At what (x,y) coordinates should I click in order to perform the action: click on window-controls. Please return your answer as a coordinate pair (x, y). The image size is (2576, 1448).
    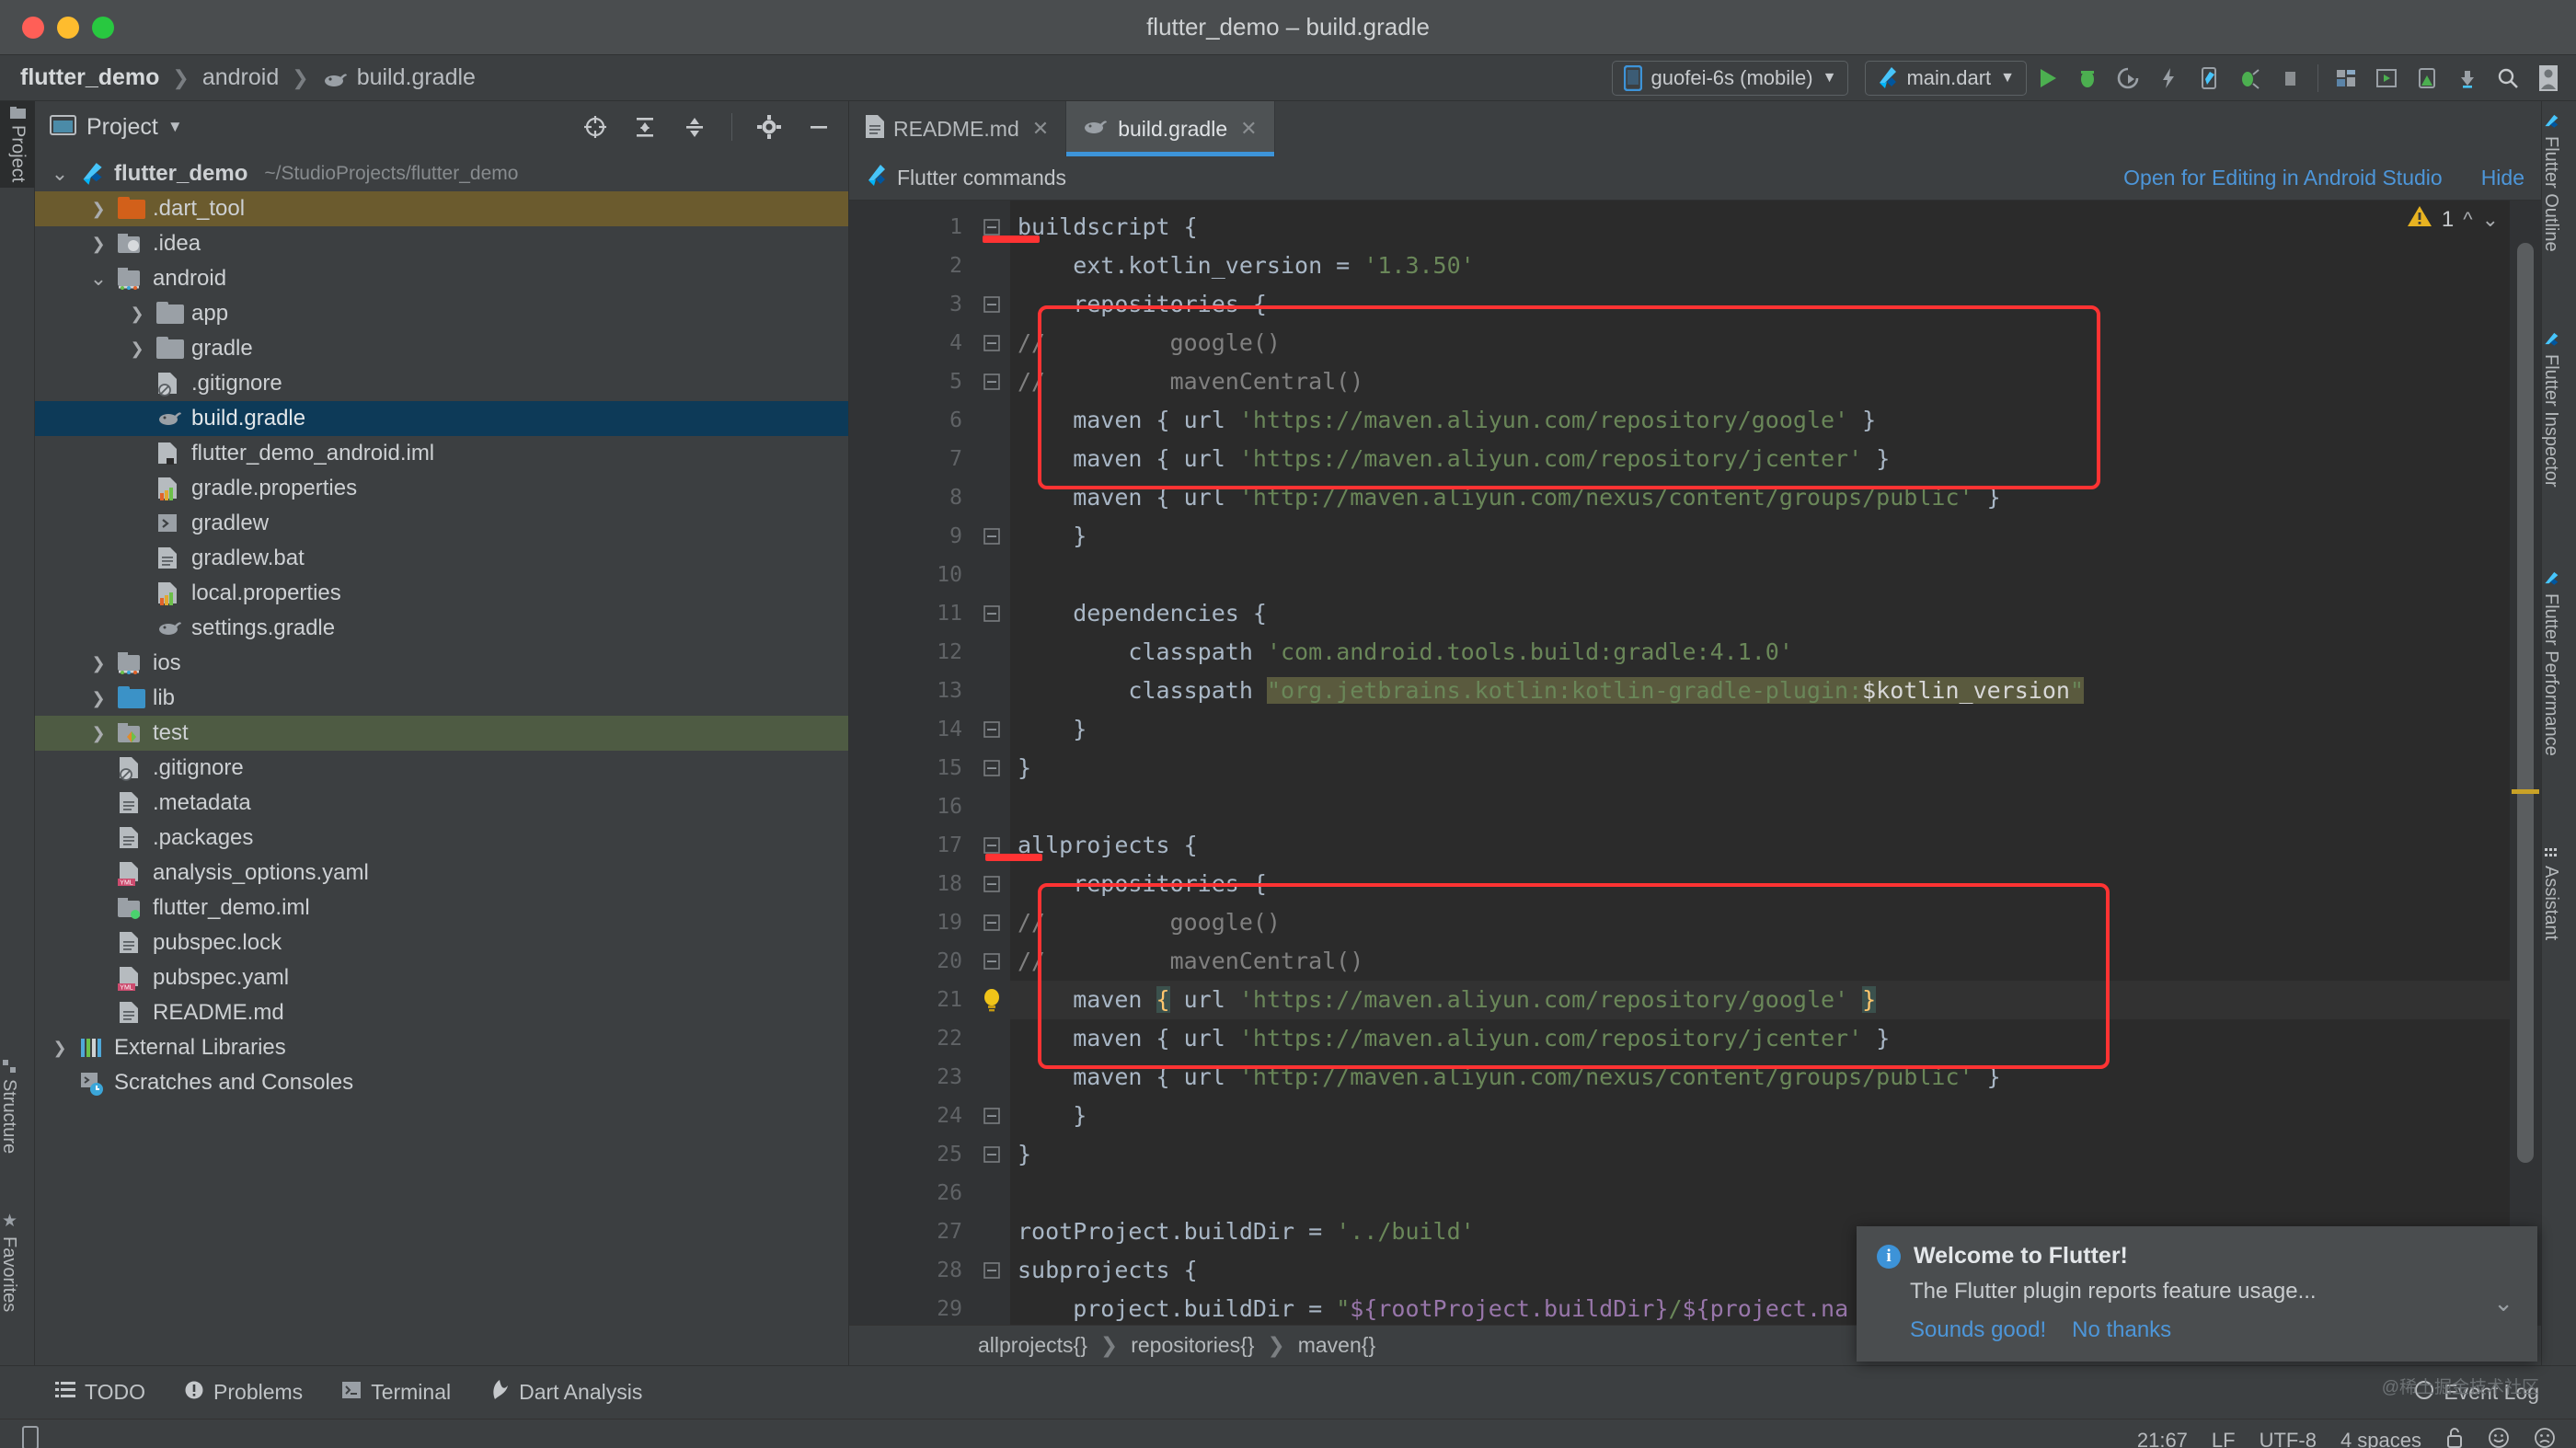
    Looking at the image, I should click on (57, 27).